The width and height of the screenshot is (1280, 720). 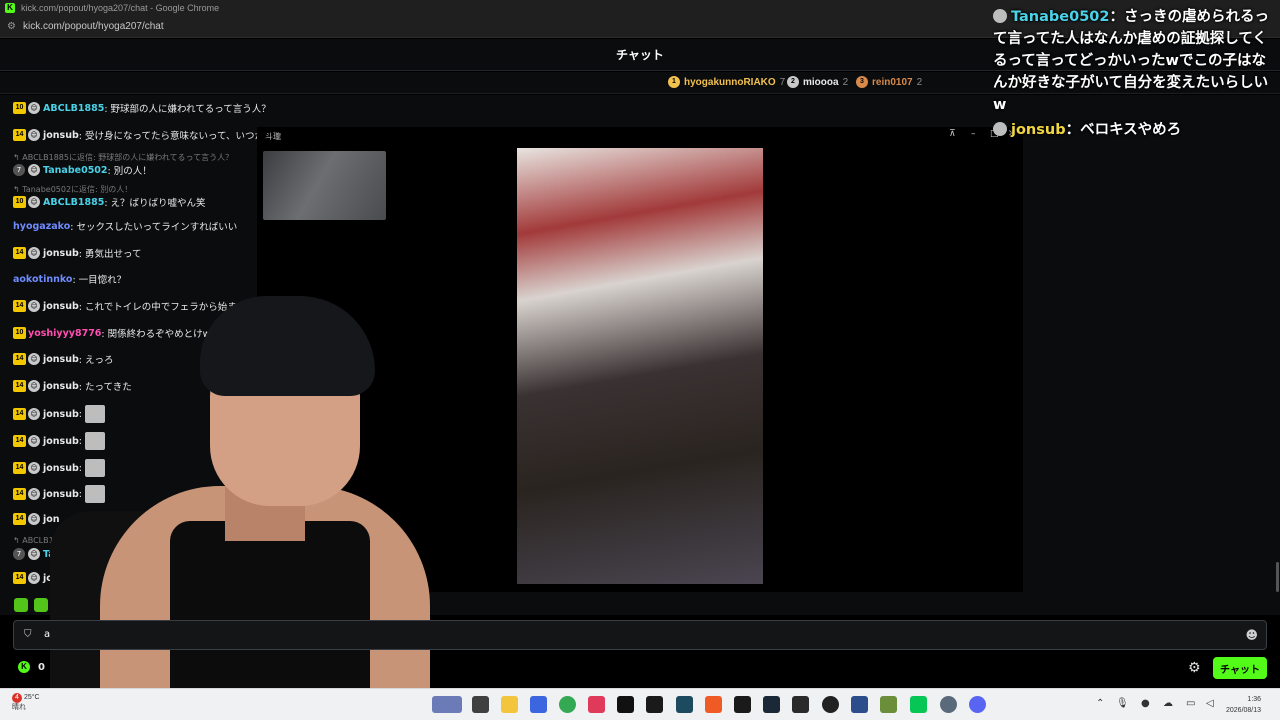 What do you see at coordinates (480, 704) in the screenshot?
I see `task-view-icon` at bounding box center [480, 704].